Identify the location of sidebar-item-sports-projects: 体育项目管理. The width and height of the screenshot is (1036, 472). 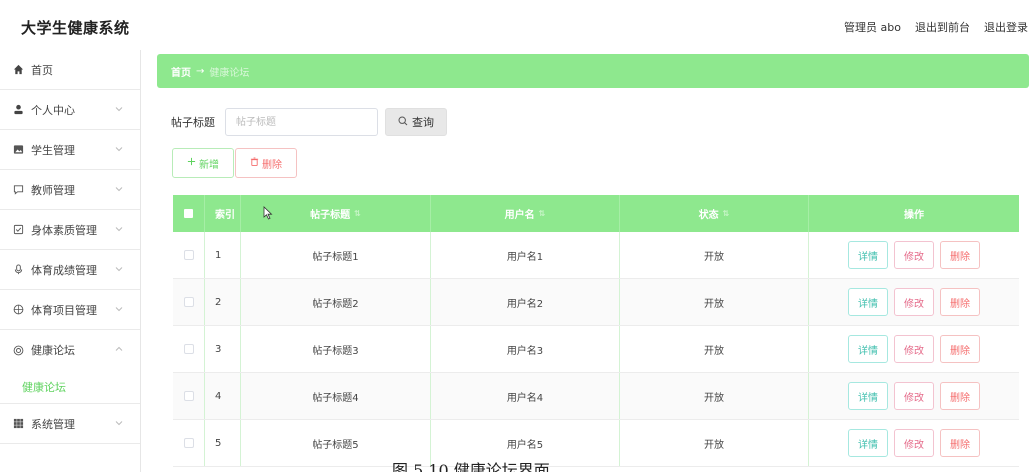
(70, 310).